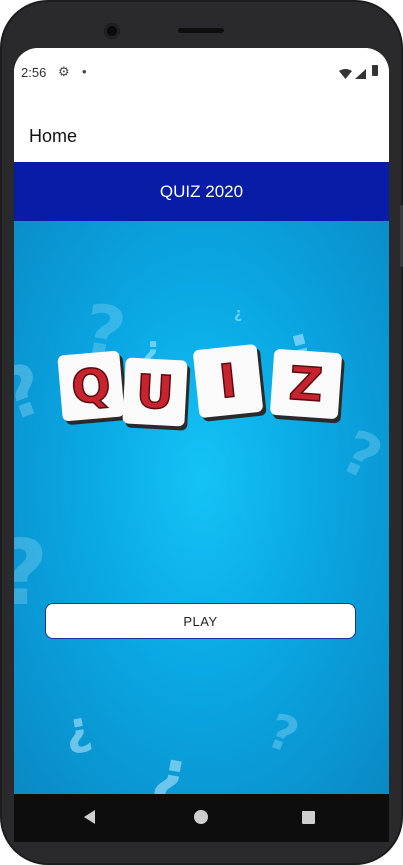 This screenshot has height=865, width=403. What do you see at coordinates (308, 817) in the screenshot?
I see `recents-icon` at bounding box center [308, 817].